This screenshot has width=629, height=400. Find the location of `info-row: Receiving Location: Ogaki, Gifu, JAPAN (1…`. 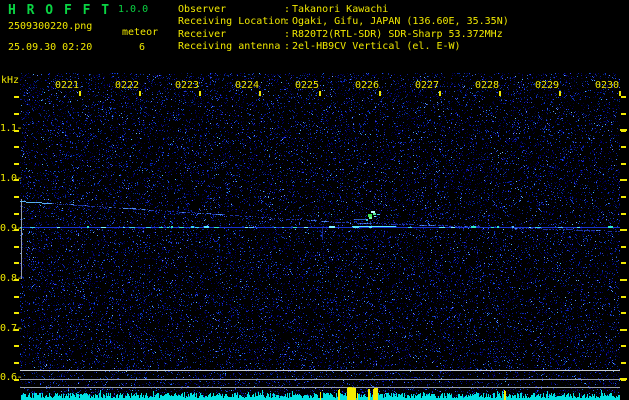

info-row: Receiving Location: Ogaki, Gifu, JAPAN (1… is located at coordinates (343, 22).